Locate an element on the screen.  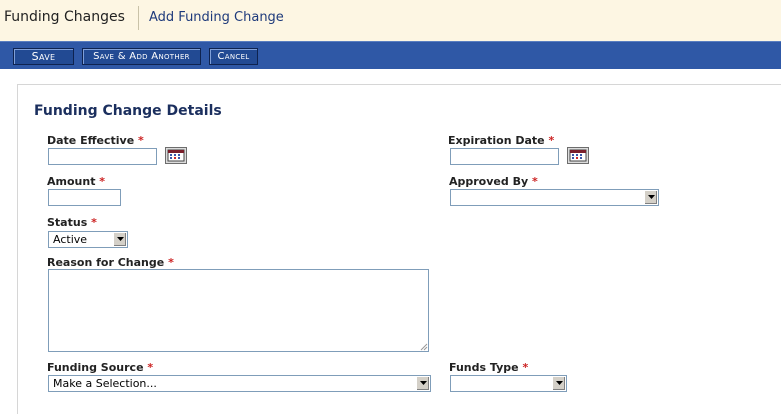
section-title: Funding Change Details is located at coordinates (128, 111).